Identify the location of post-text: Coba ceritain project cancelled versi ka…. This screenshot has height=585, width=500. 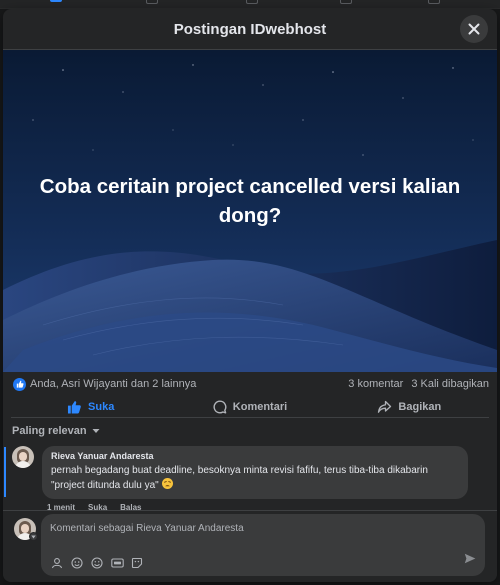
(250, 201).